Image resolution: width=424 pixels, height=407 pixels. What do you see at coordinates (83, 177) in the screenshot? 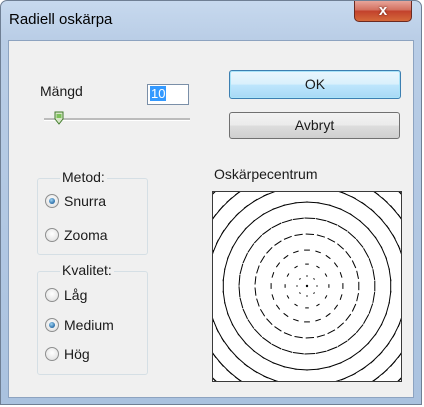
I see `method-caption: Metod:` at bounding box center [83, 177].